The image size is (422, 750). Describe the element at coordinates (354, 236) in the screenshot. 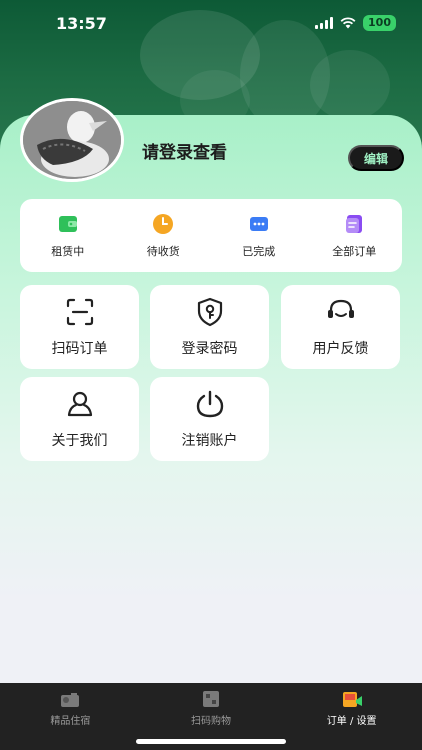

I see `order-all: 全部订单` at that location.